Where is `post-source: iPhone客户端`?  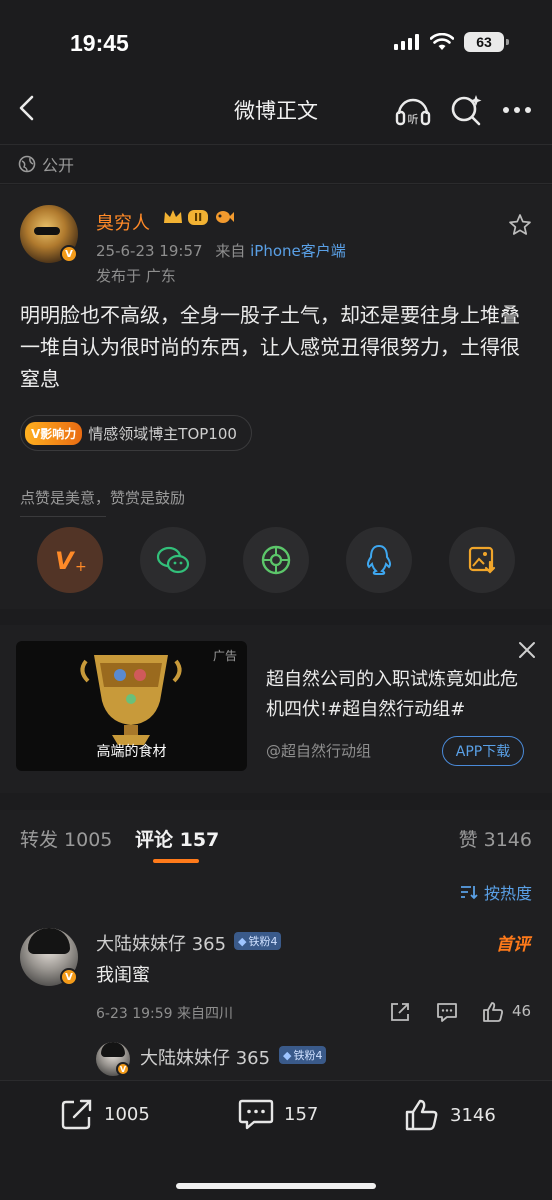 post-source: iPhone客户端 is located at coordinates (298, 251).